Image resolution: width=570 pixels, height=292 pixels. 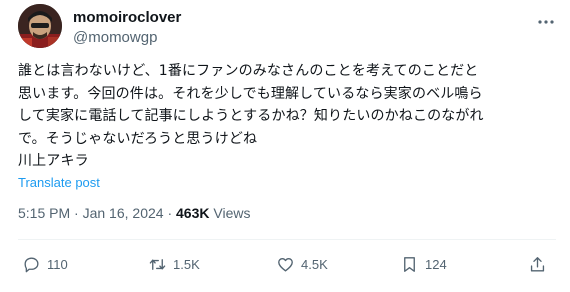 I want to click on bookmark-count: 124, so click(x=436, y=264).